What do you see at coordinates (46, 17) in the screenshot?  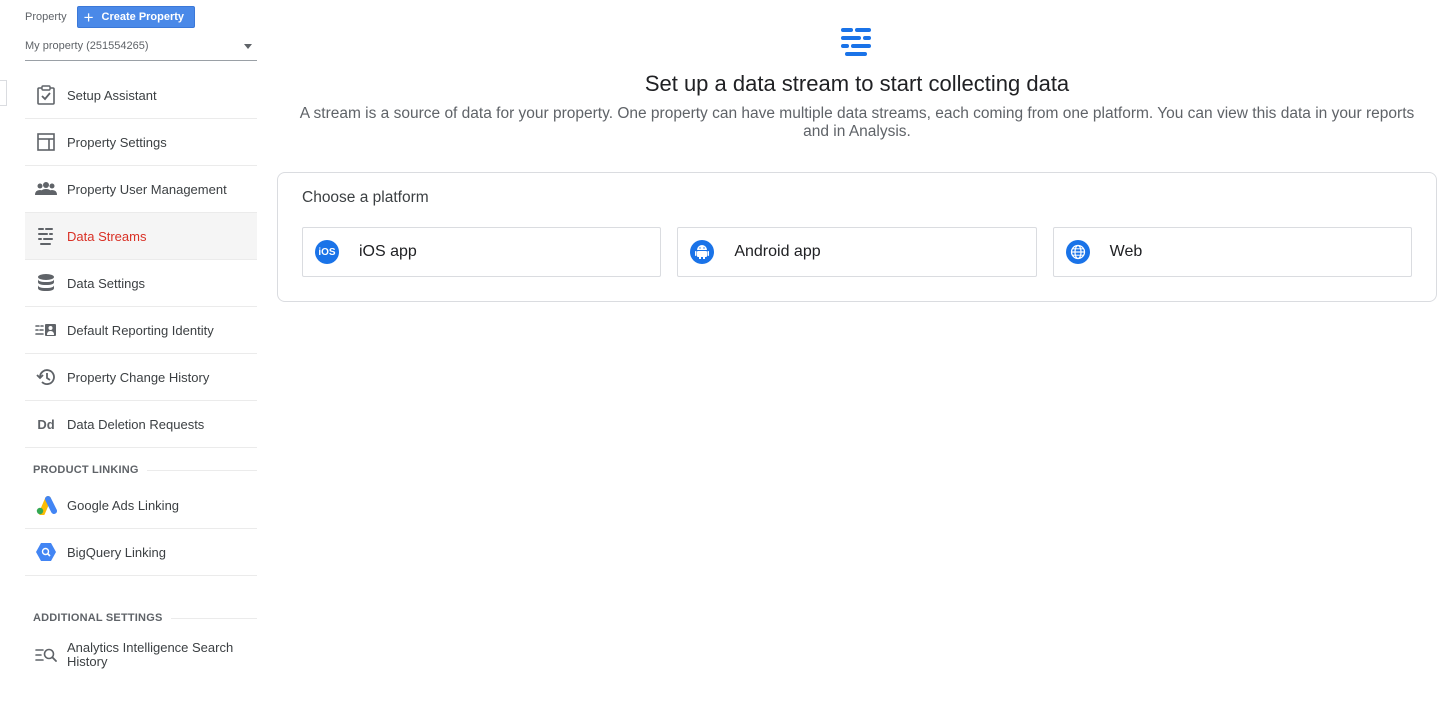 I see `property-label: Property` at bounding box center [46, 17].